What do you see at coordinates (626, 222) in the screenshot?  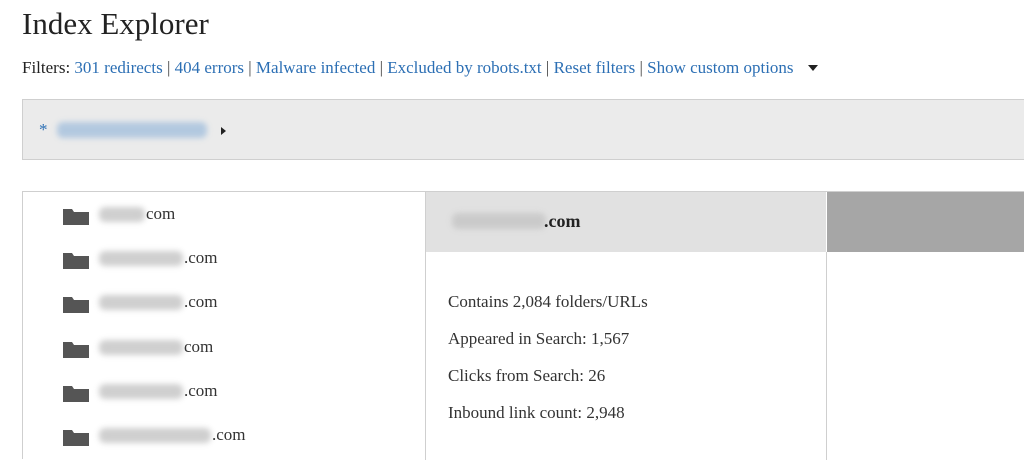 I see `detail-header: .com` at bounding box center [626, 222].